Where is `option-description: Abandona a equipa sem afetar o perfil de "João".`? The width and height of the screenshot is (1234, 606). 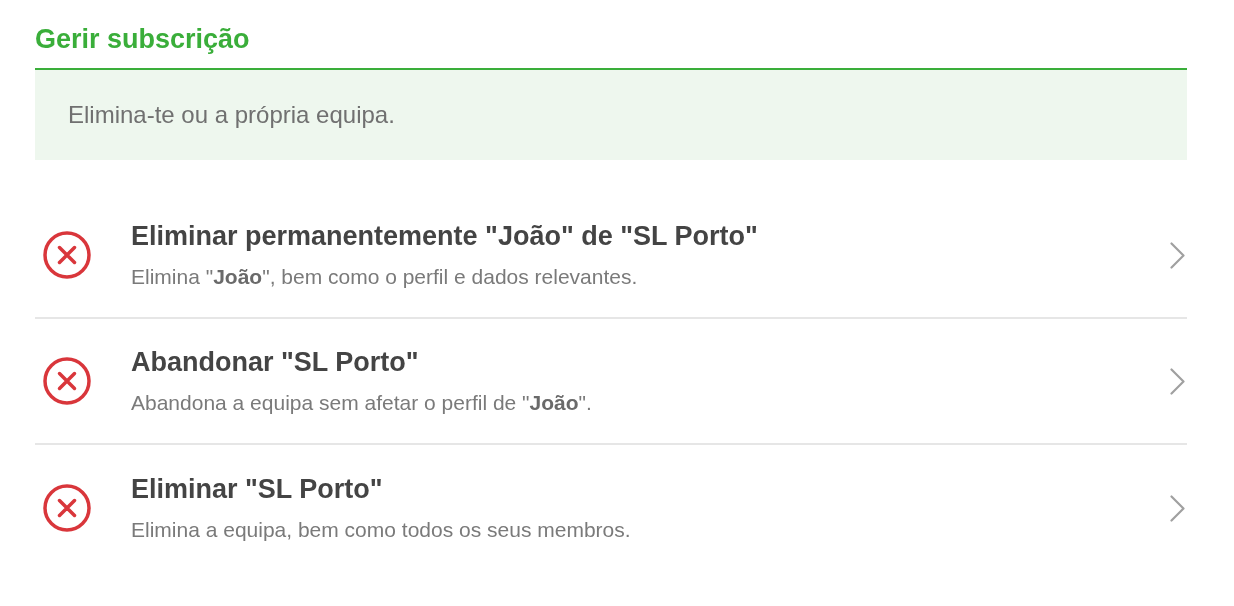
option-description: Abandona a equipa sem afetar o perfil de "João". is located at coordinates (361, 403).